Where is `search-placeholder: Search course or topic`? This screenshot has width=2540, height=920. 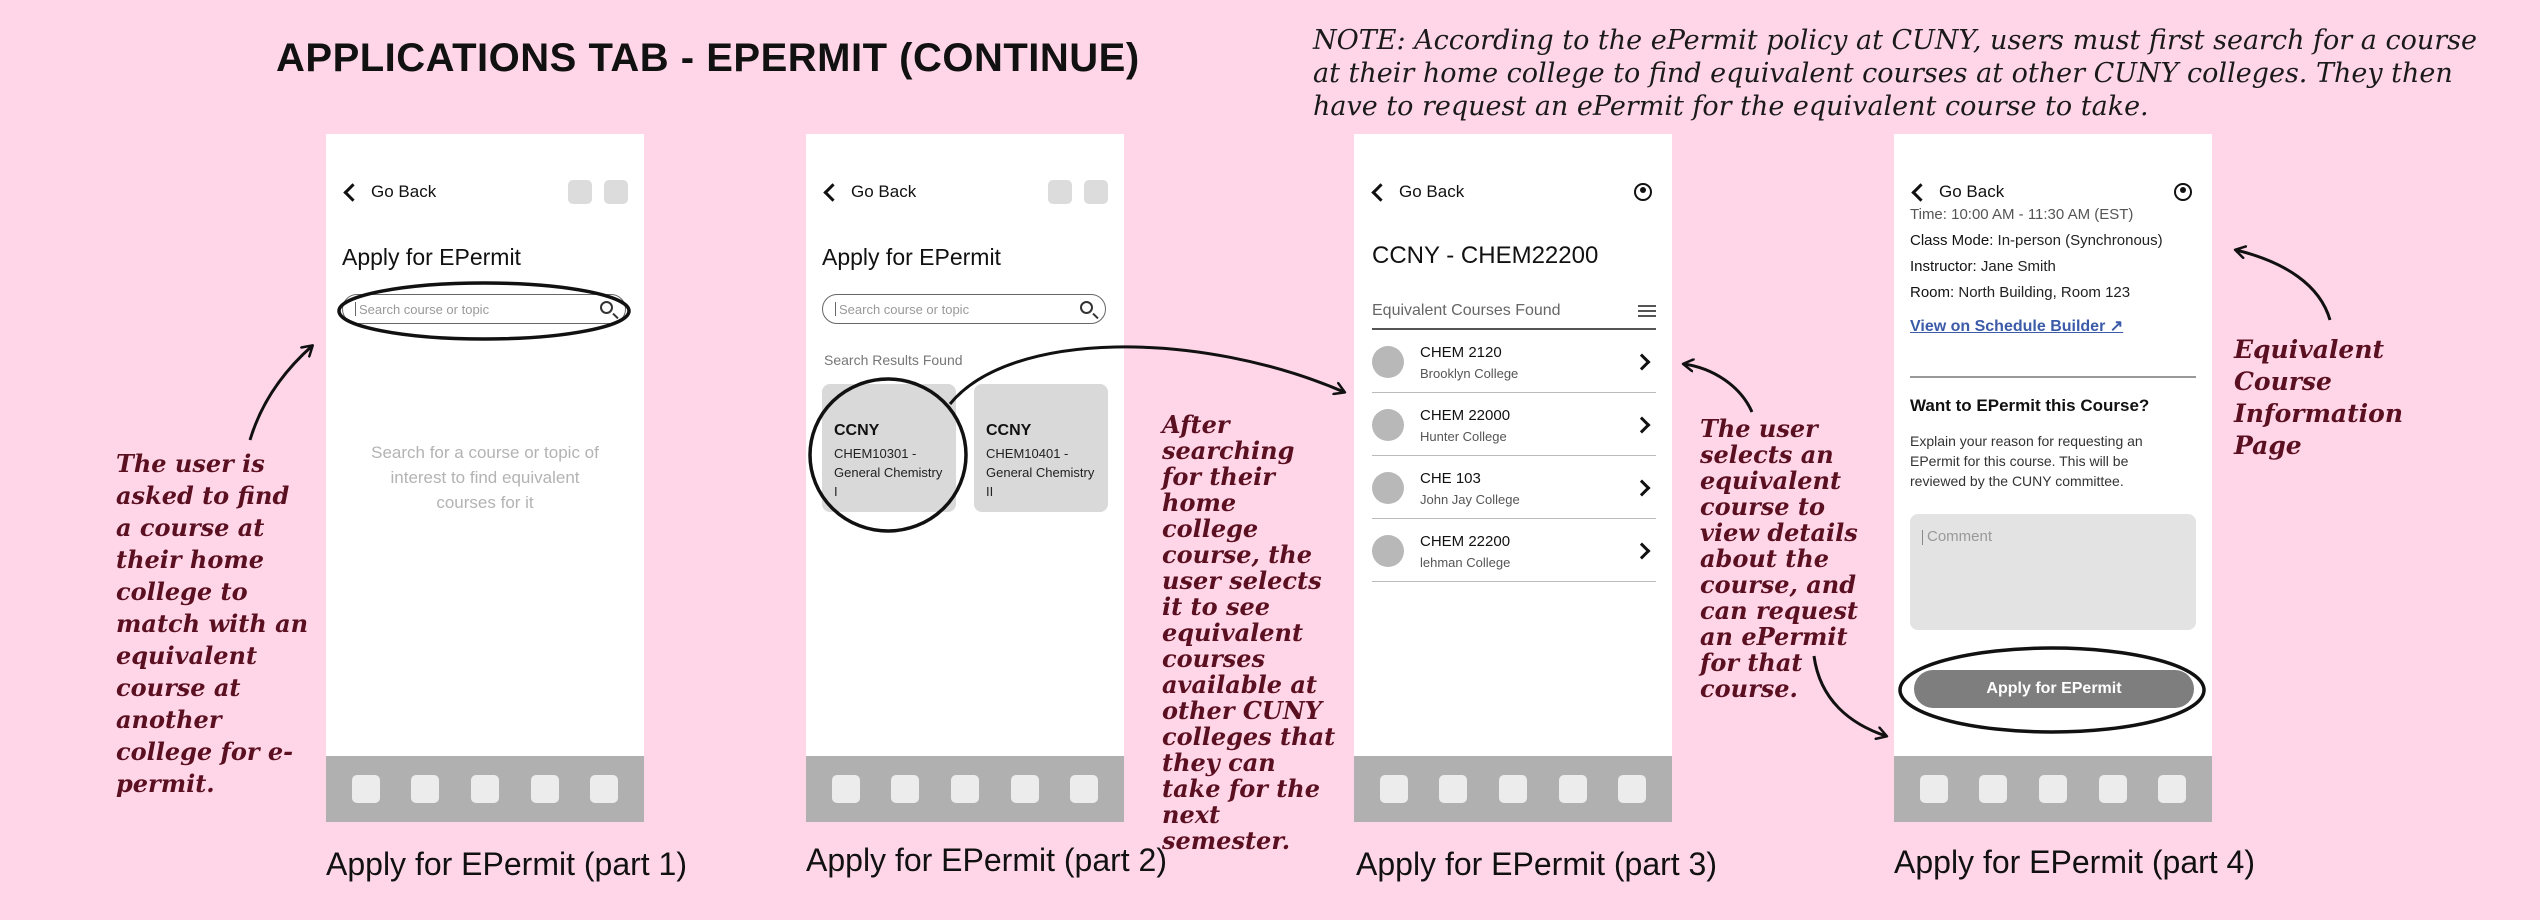 search-placeholder: Search course or topic is located at coordinates (424, 309).